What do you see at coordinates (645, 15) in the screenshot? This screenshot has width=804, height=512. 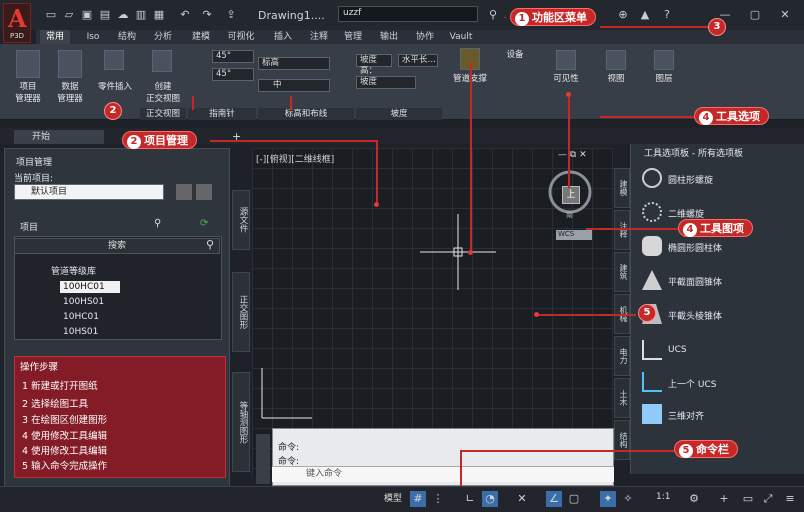 I see `triangle-icon: ▲` at bounding box center [645, 15].